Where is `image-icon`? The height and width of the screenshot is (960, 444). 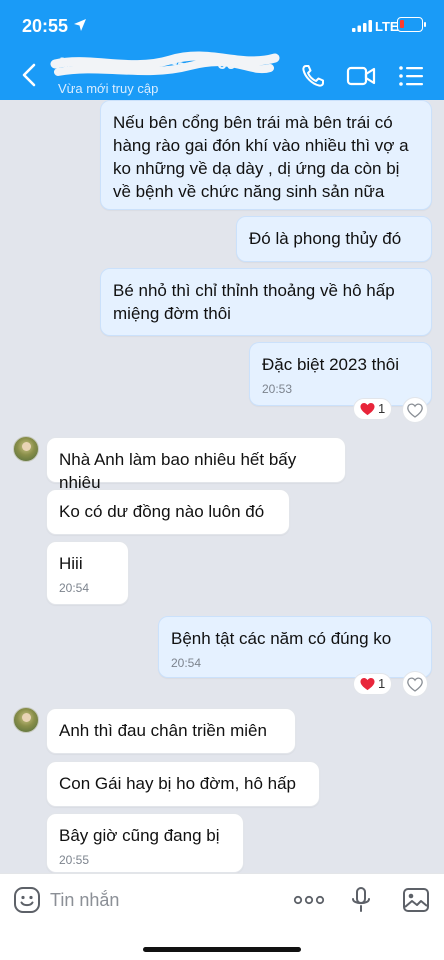
image-icon is located at coordinates (416, 900).